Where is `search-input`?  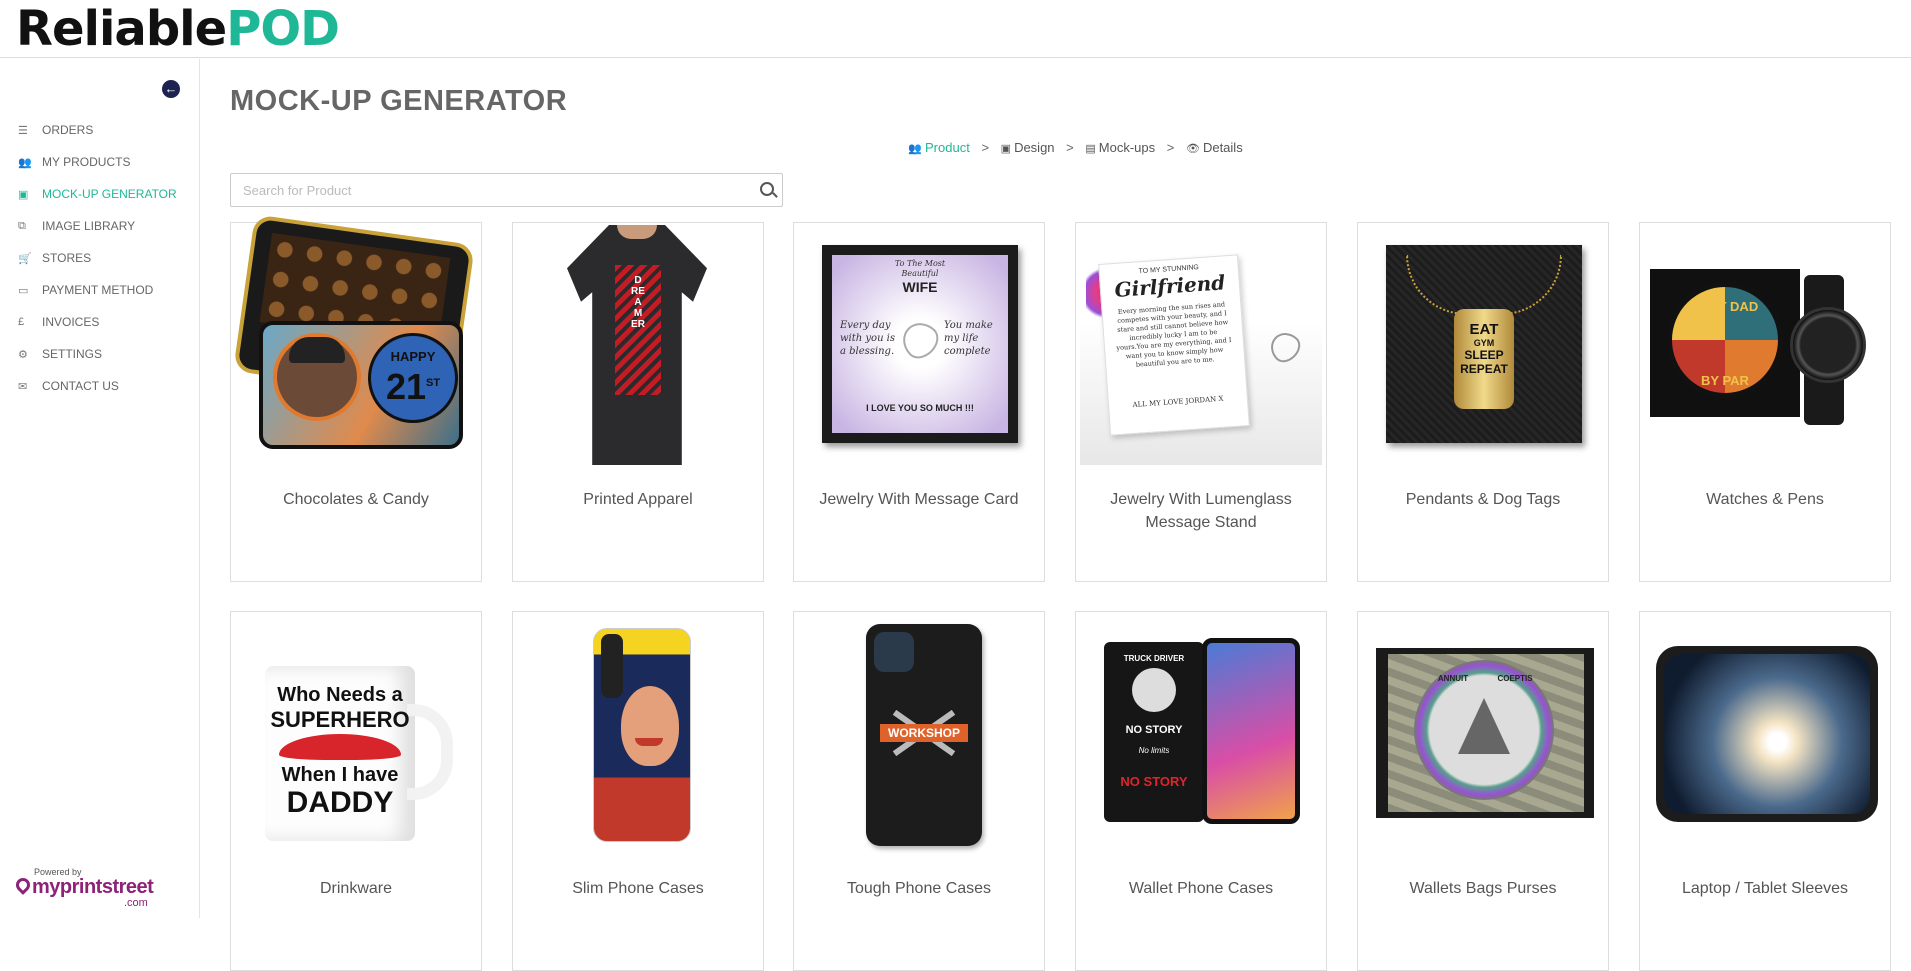 search-input is located at coordinates (486, 190).